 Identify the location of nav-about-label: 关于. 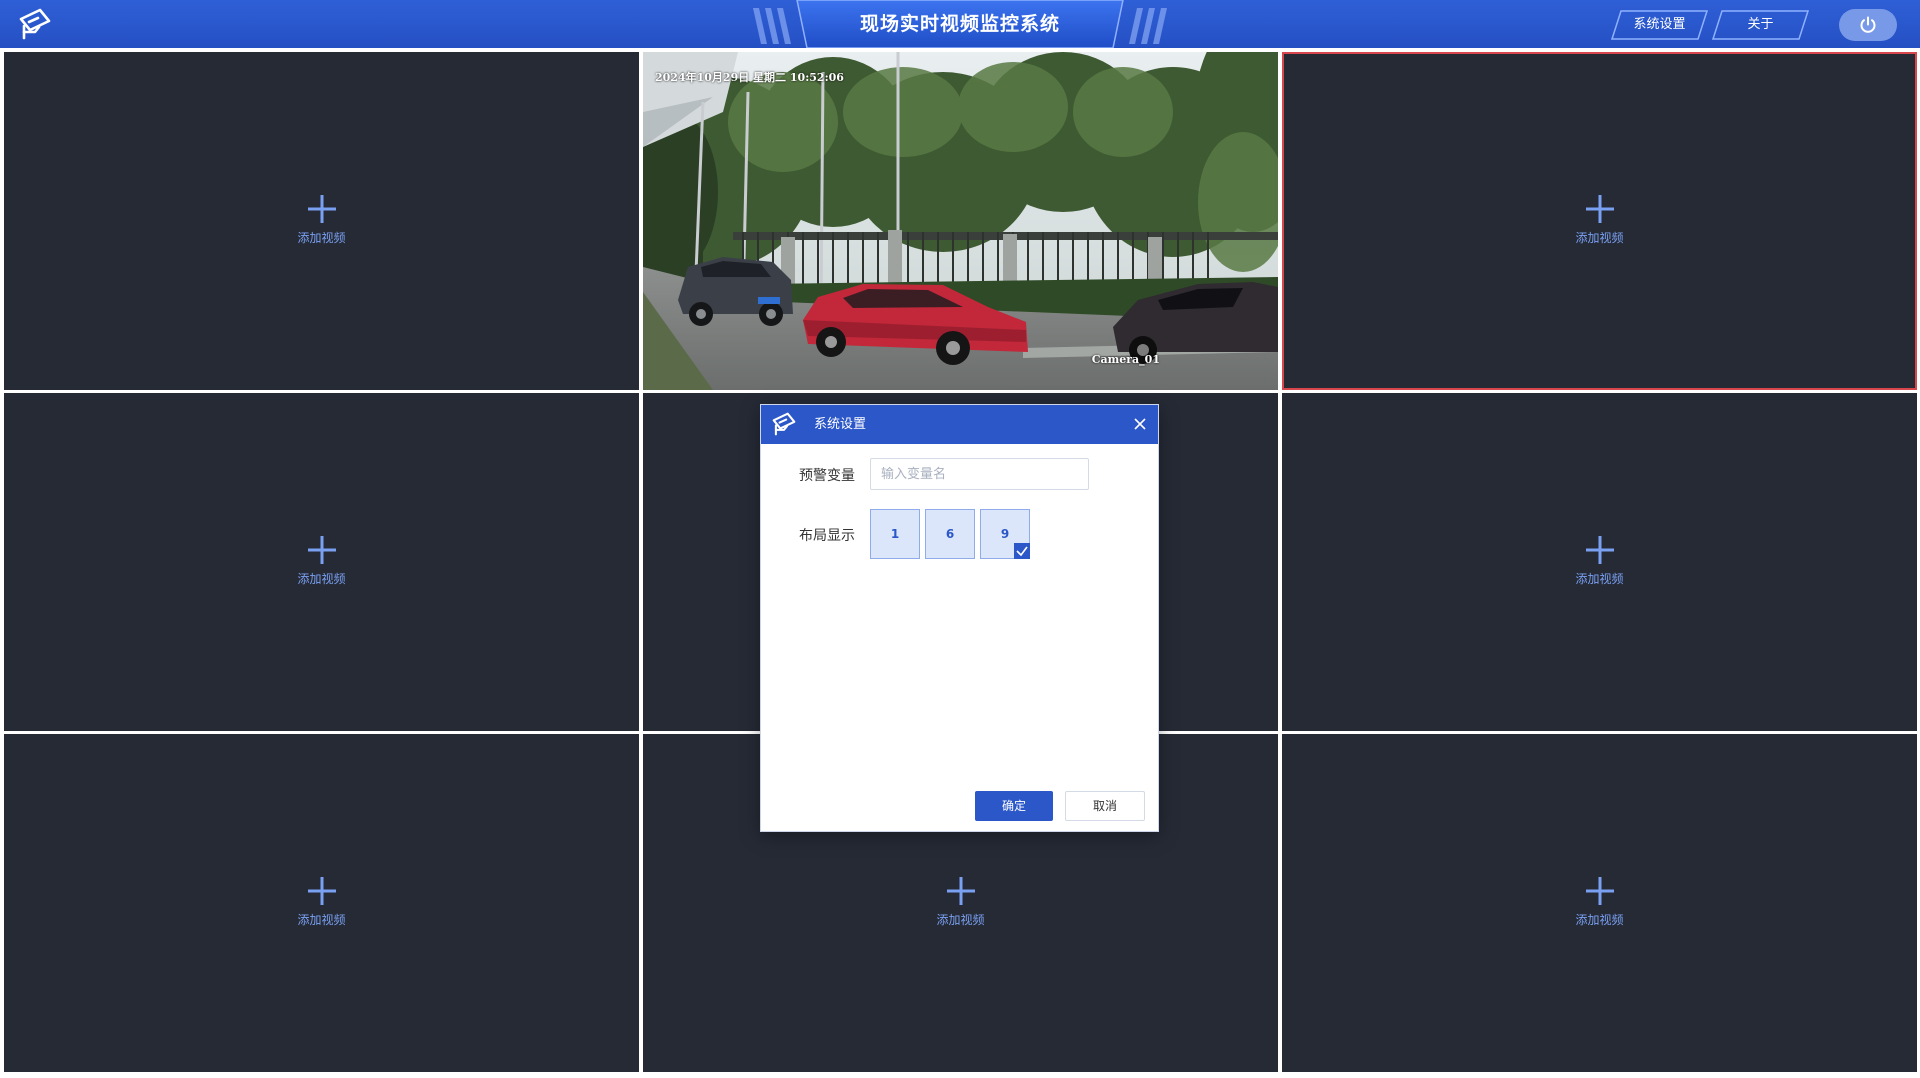
(1760, 24).